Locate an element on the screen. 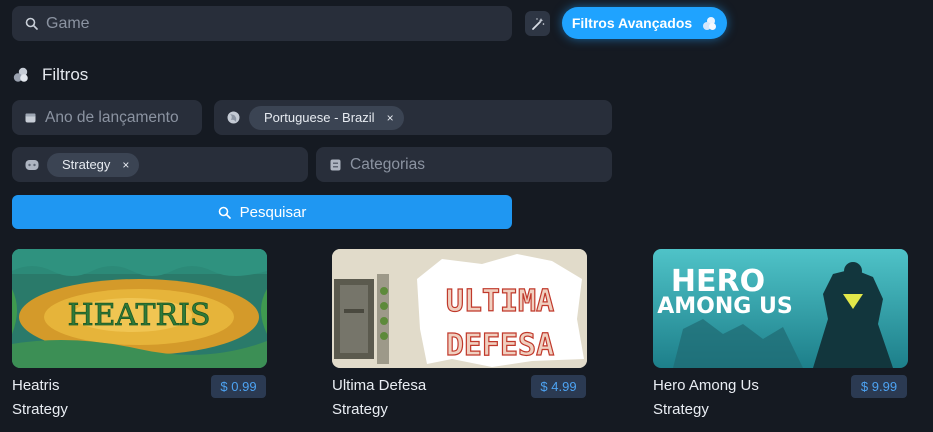 The height and width of the screenshot is (432, 933). heatris-cover-title: HEATRIS is located at coordinates (138, 315).